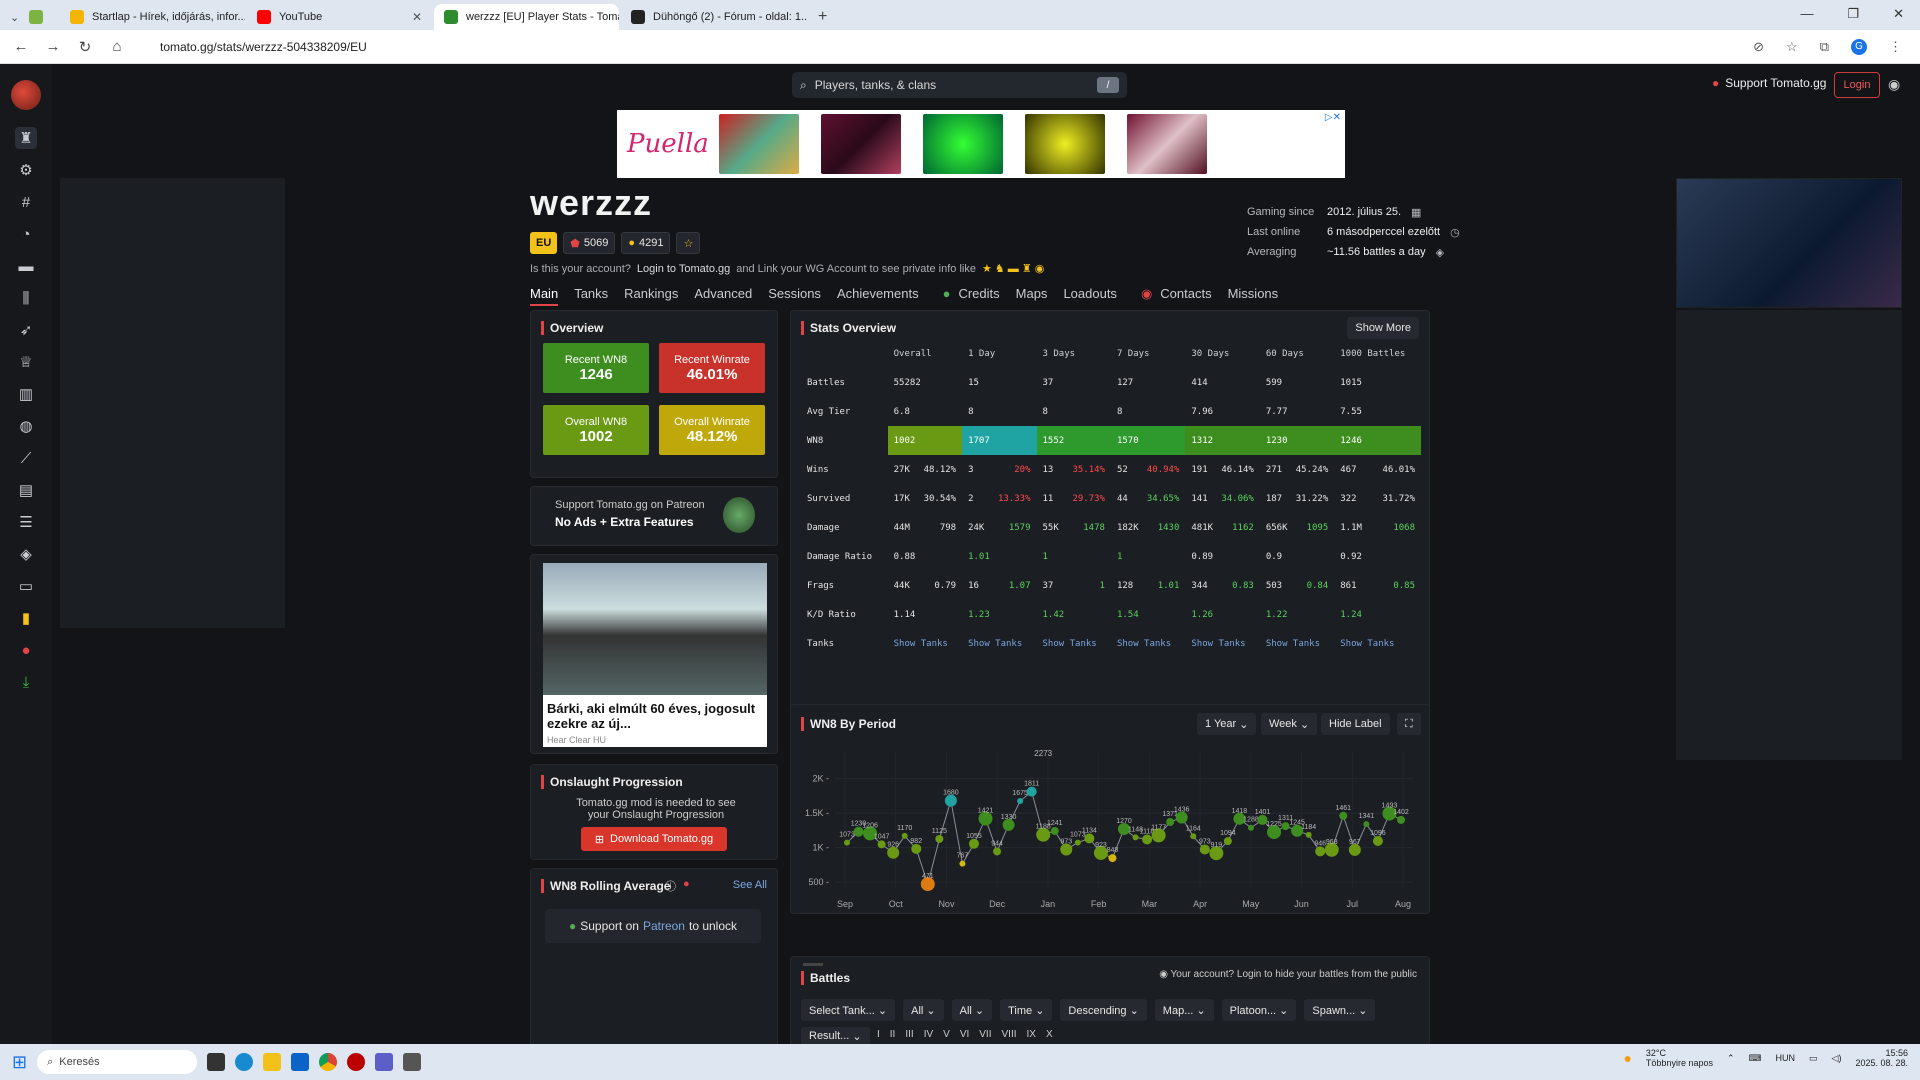 Image resolution: width=1920 pixels, height=1080 pixels. Describe the element at coordinates (1032, 296) in the screenshot. I see `tab-maps: Maps` at that location.